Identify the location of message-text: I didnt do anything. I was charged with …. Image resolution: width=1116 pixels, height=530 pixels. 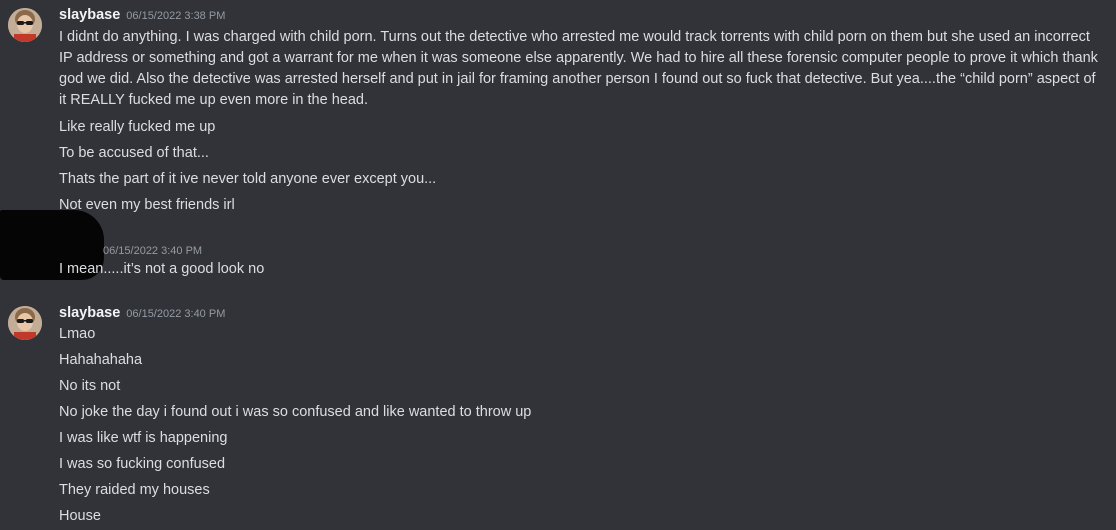
(578, 68).